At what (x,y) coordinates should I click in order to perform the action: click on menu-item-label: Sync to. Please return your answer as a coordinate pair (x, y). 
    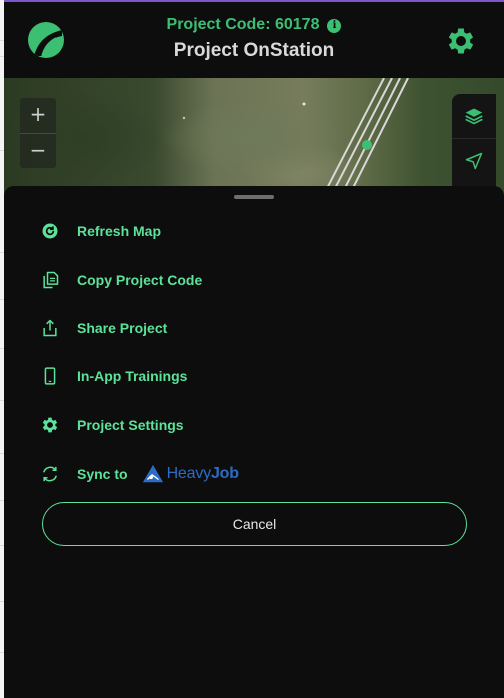
    Looking at the image, I should click on (102, 474).